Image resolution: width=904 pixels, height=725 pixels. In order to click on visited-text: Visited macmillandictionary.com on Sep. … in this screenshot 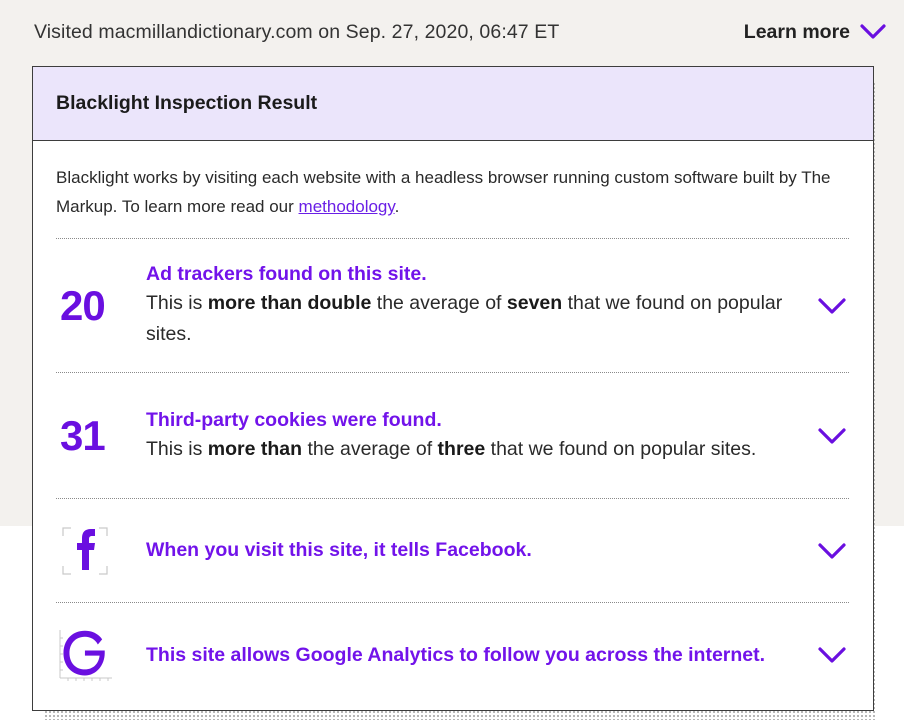, I will do `click(297, 31)`.